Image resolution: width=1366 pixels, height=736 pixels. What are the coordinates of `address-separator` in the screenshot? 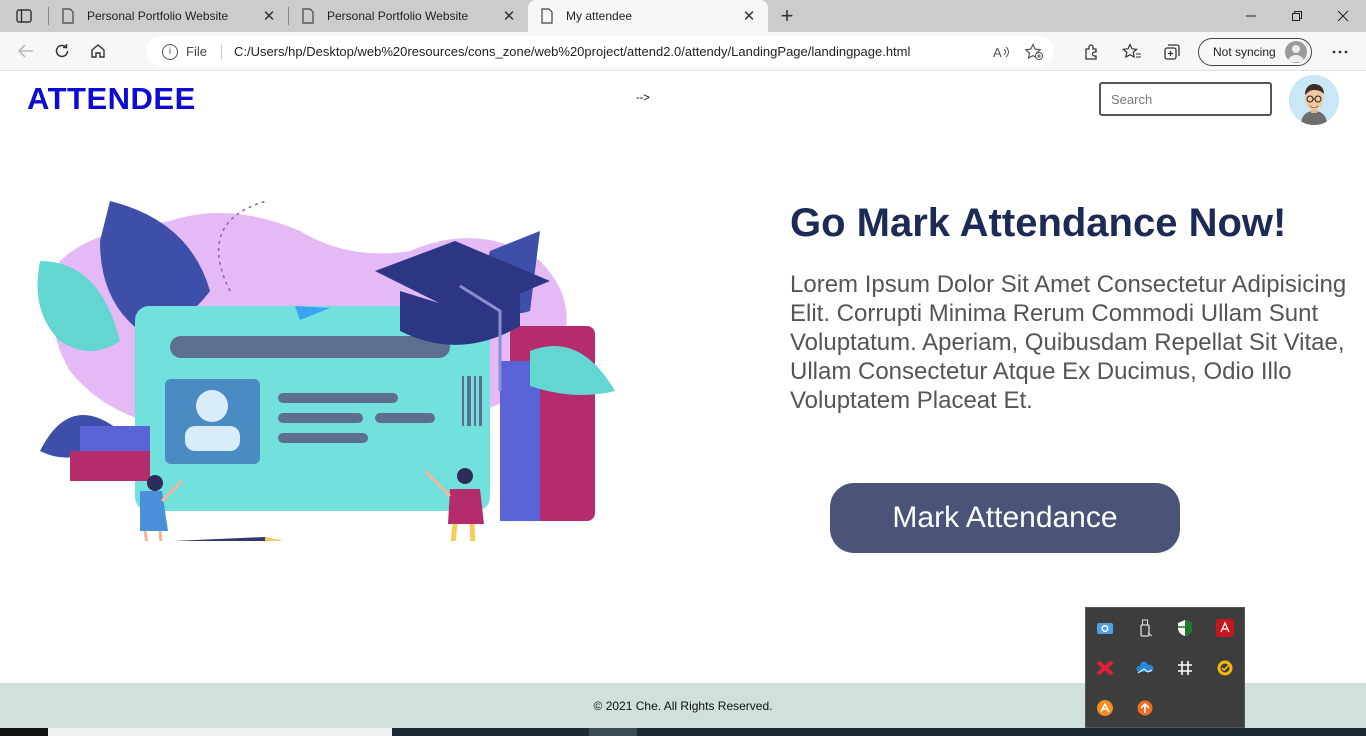 It's located at (221, 51).